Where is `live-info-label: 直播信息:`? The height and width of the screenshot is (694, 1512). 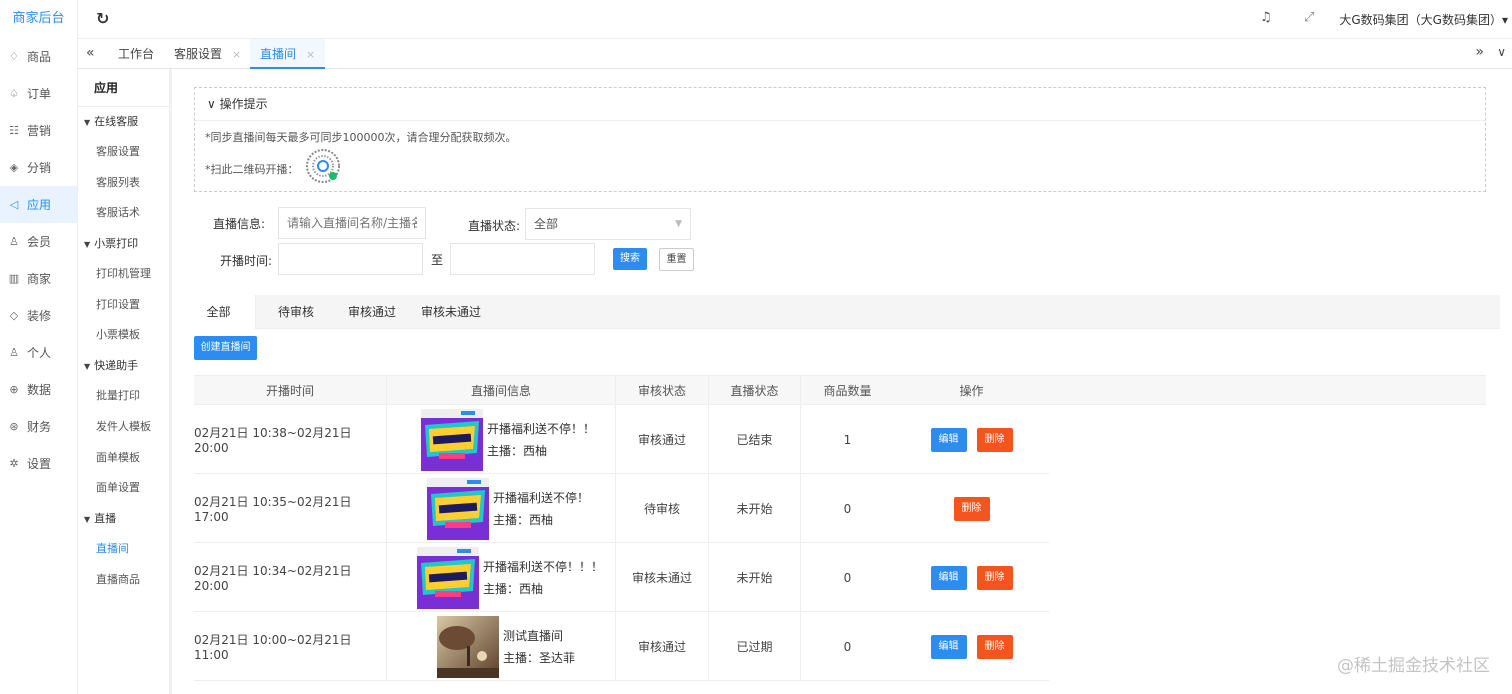
live-info-label: 直播信息: is located at coordinates (239, 224).